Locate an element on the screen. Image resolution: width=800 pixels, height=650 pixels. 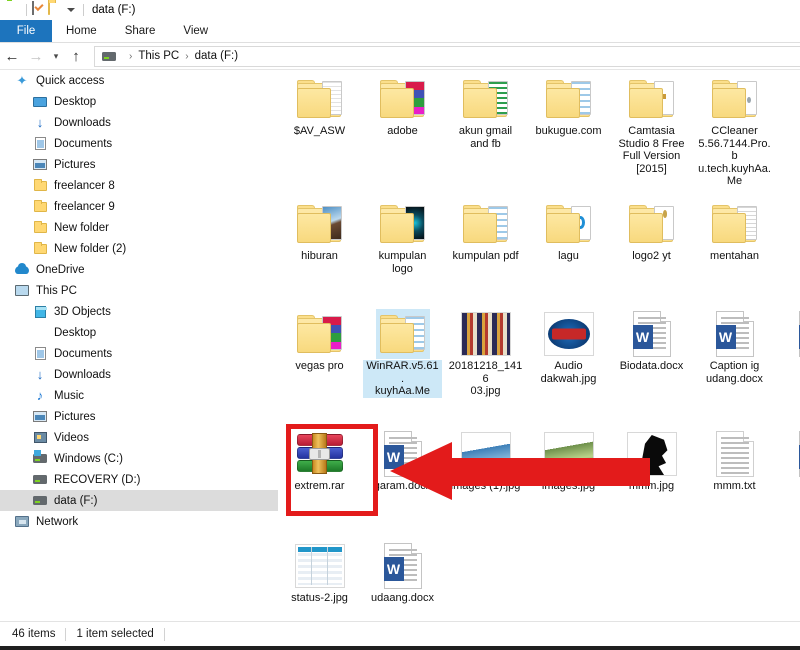
file-item: Wp is located at coordinates (788, 459).